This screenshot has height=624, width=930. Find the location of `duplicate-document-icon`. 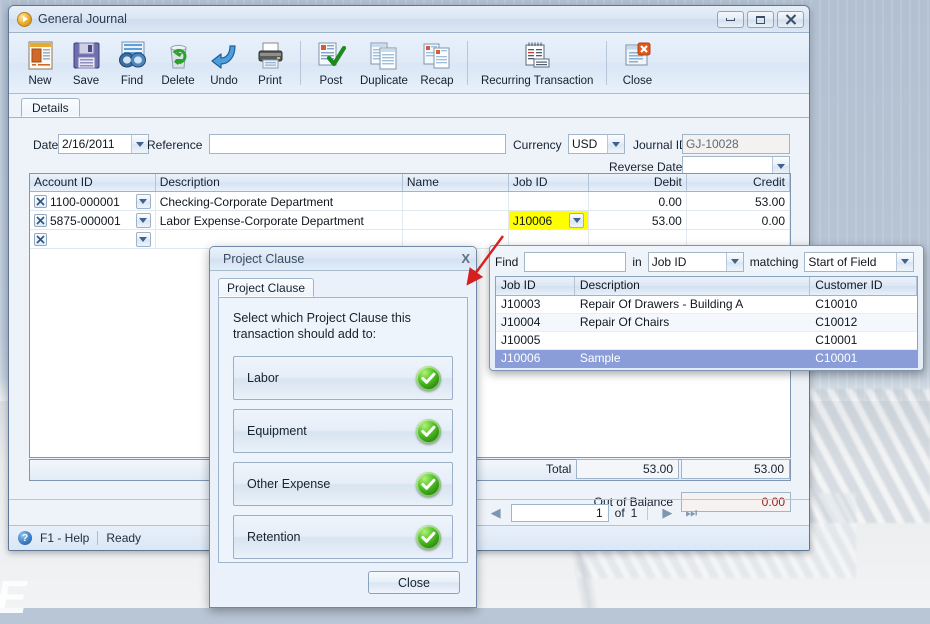

duplicate-document-icon is located at coordinates (383, 55).